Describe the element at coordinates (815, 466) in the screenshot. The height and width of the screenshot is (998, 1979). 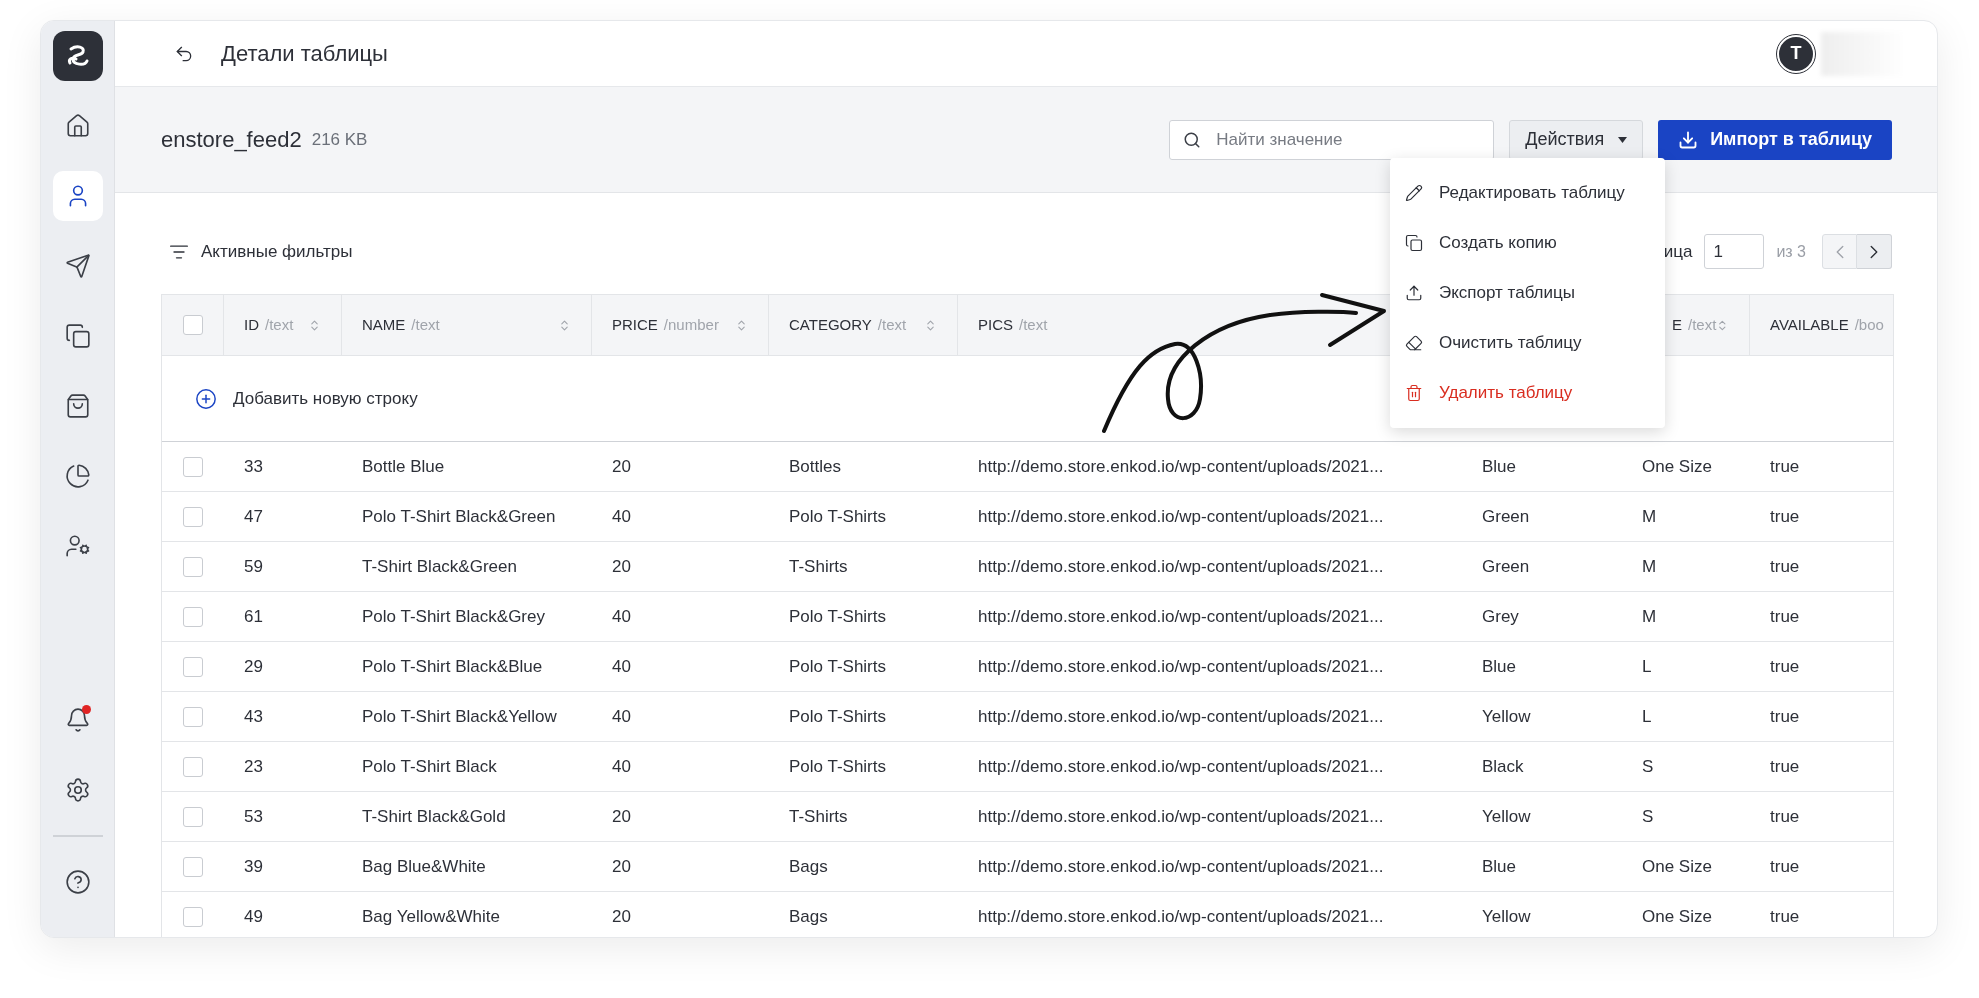
I see `table-cell-text: Bottles` at that location.